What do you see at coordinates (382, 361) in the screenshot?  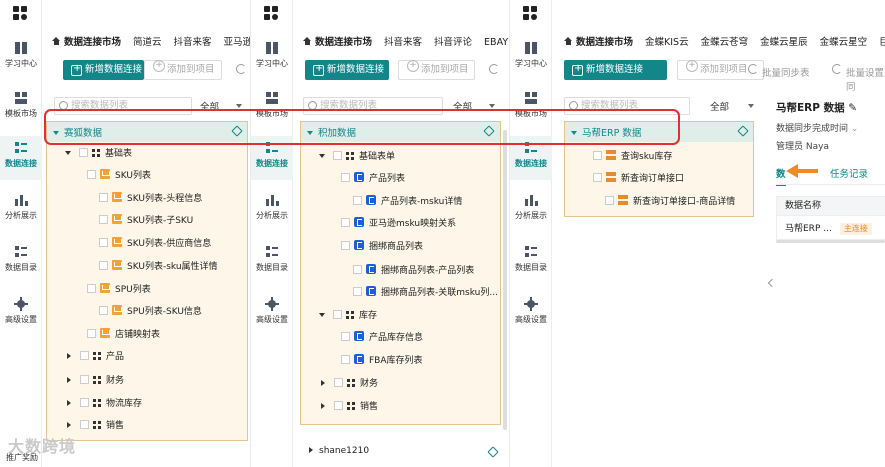 I see `tree-item: FBA库存列表` at bounding box center [382, 361].